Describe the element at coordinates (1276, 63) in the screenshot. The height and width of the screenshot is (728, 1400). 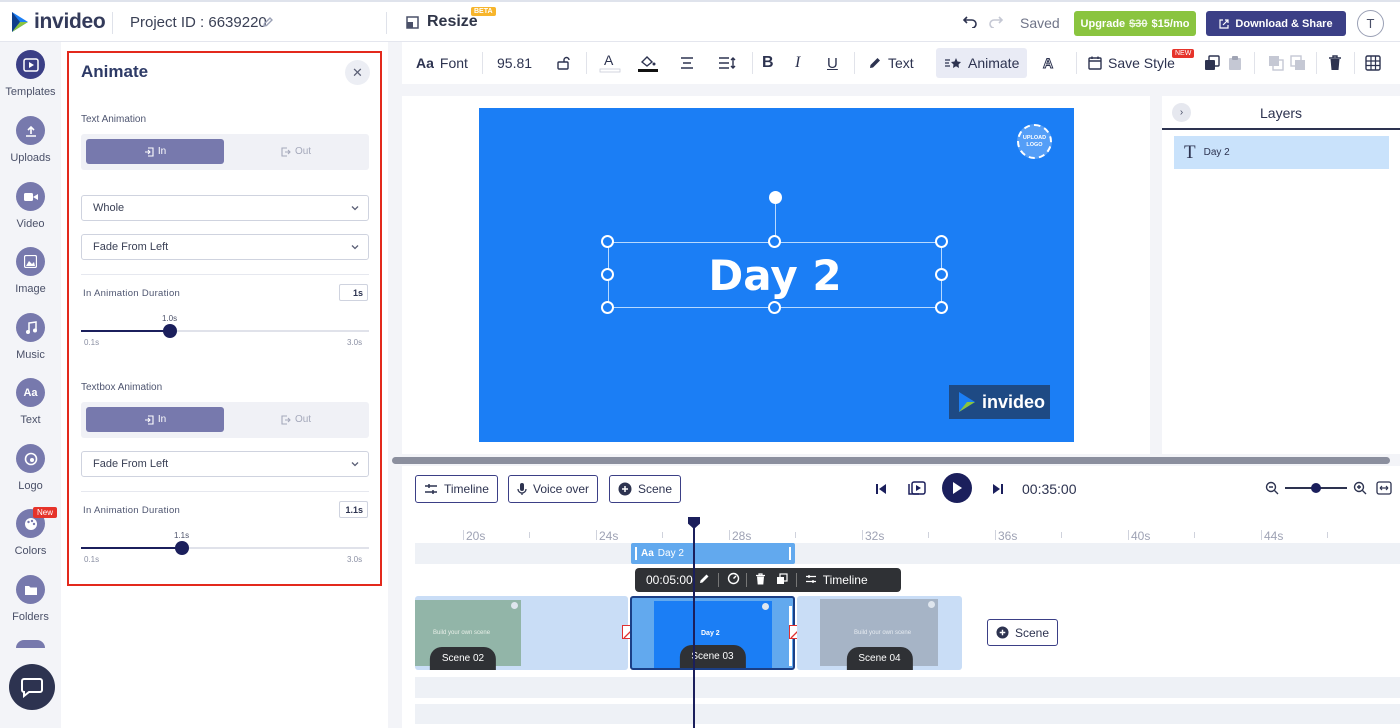
I see `bring-forward-icon` at that location.